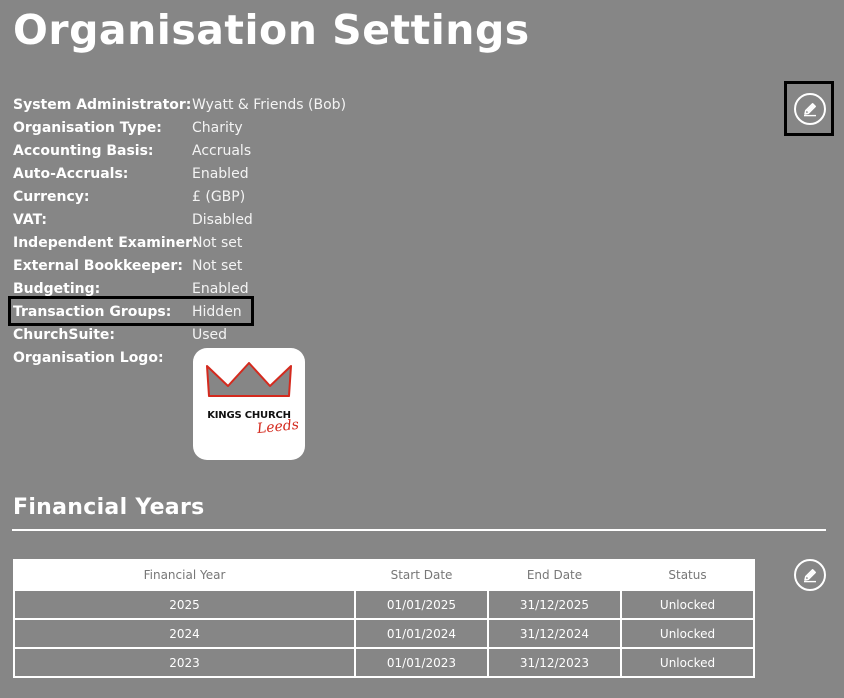 The height and width of the screenshot is (698, 844). What do you see at coordinates (421, 604) in the screenshot?
I see `cell-start-date: 01/01/2025` at bounding box center [421, 604].